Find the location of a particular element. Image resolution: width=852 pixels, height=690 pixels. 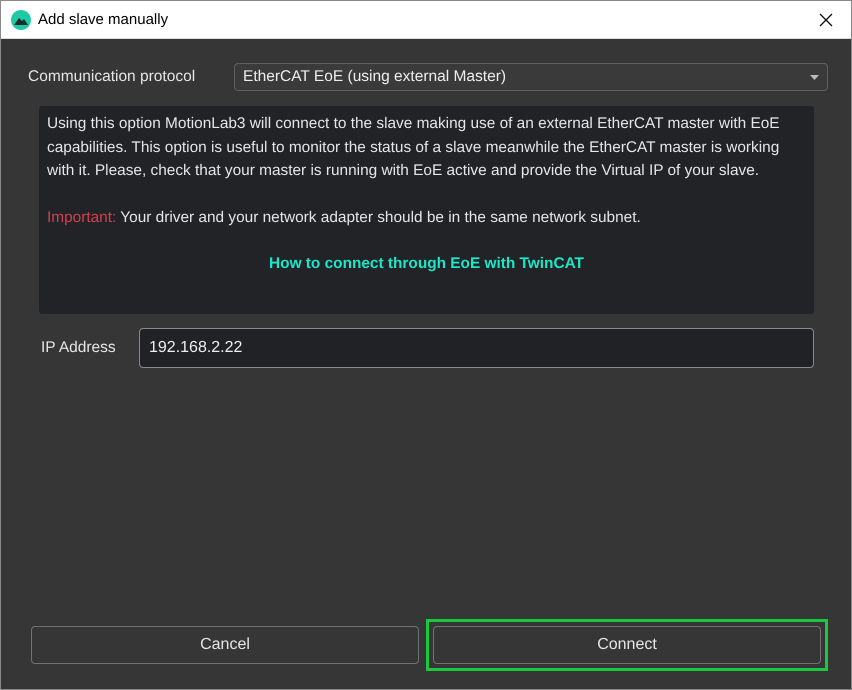

important-note: Your driver and your network adapter should be in the same network subnet. is located at coordinates (380, 217).